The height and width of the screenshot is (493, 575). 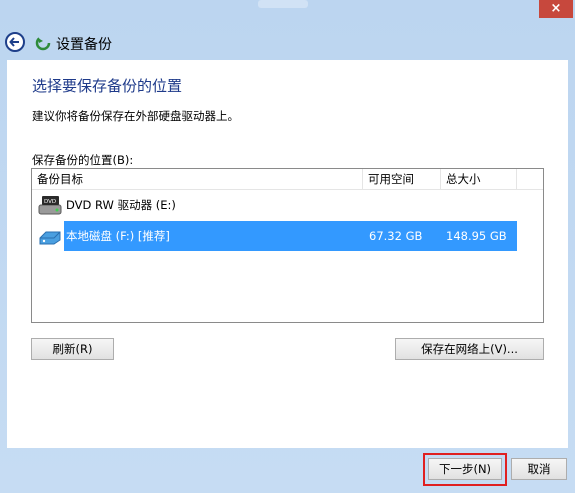 I want to click on page-heading: 选择要保存备份的位置, so click(x=107, y=86).